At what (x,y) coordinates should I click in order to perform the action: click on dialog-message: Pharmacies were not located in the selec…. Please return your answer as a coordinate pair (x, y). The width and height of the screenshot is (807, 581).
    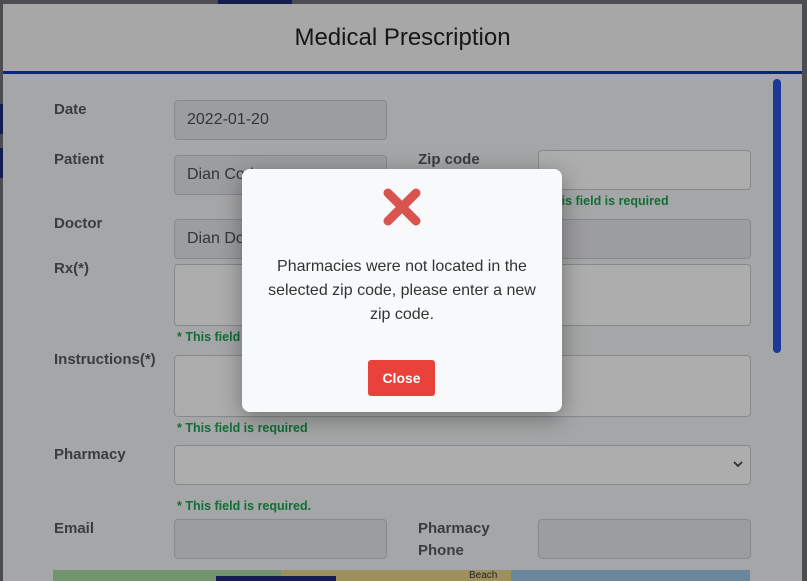
    Looking at the image, I should click on (402, 290).